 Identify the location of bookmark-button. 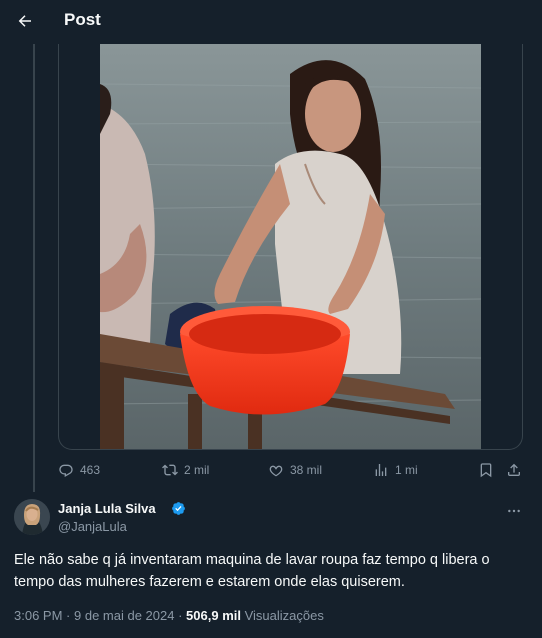
(486, 470).